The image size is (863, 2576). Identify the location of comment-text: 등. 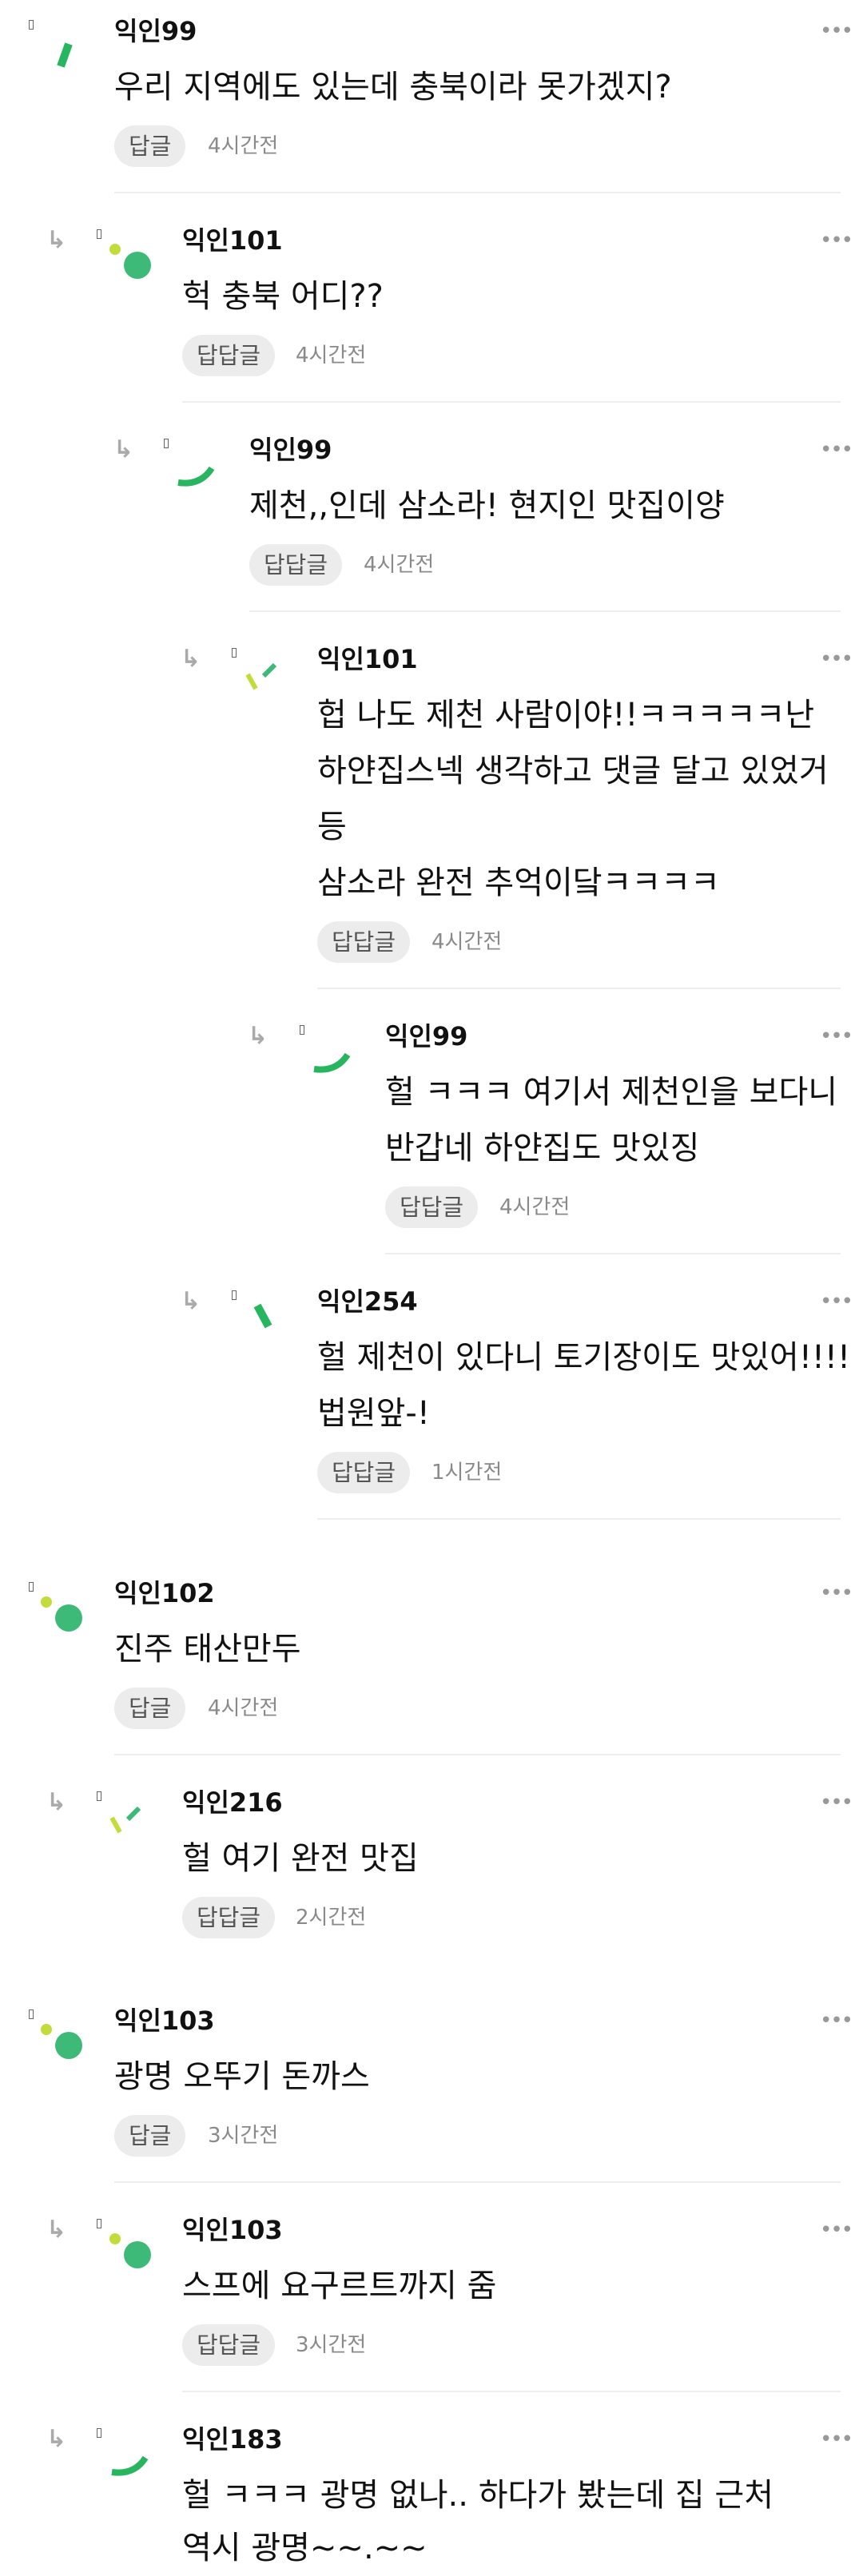
(332, 827).